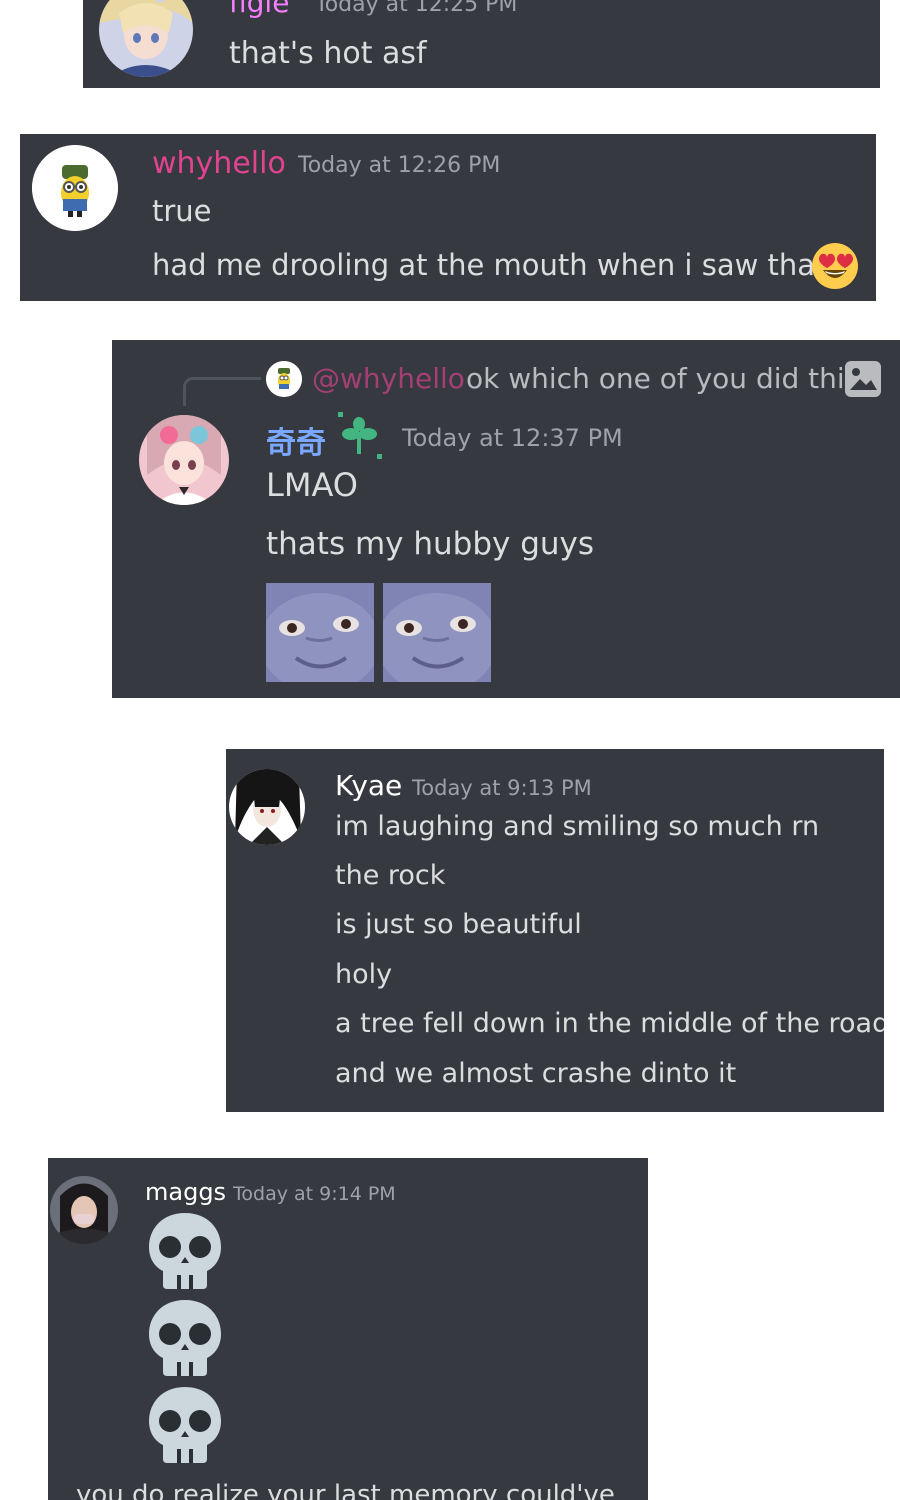  What do you see at coordinates (502, 788) in the screenshot?
I see `timestamp: Today at 9:13 PM` at bounding box center [502, 788].